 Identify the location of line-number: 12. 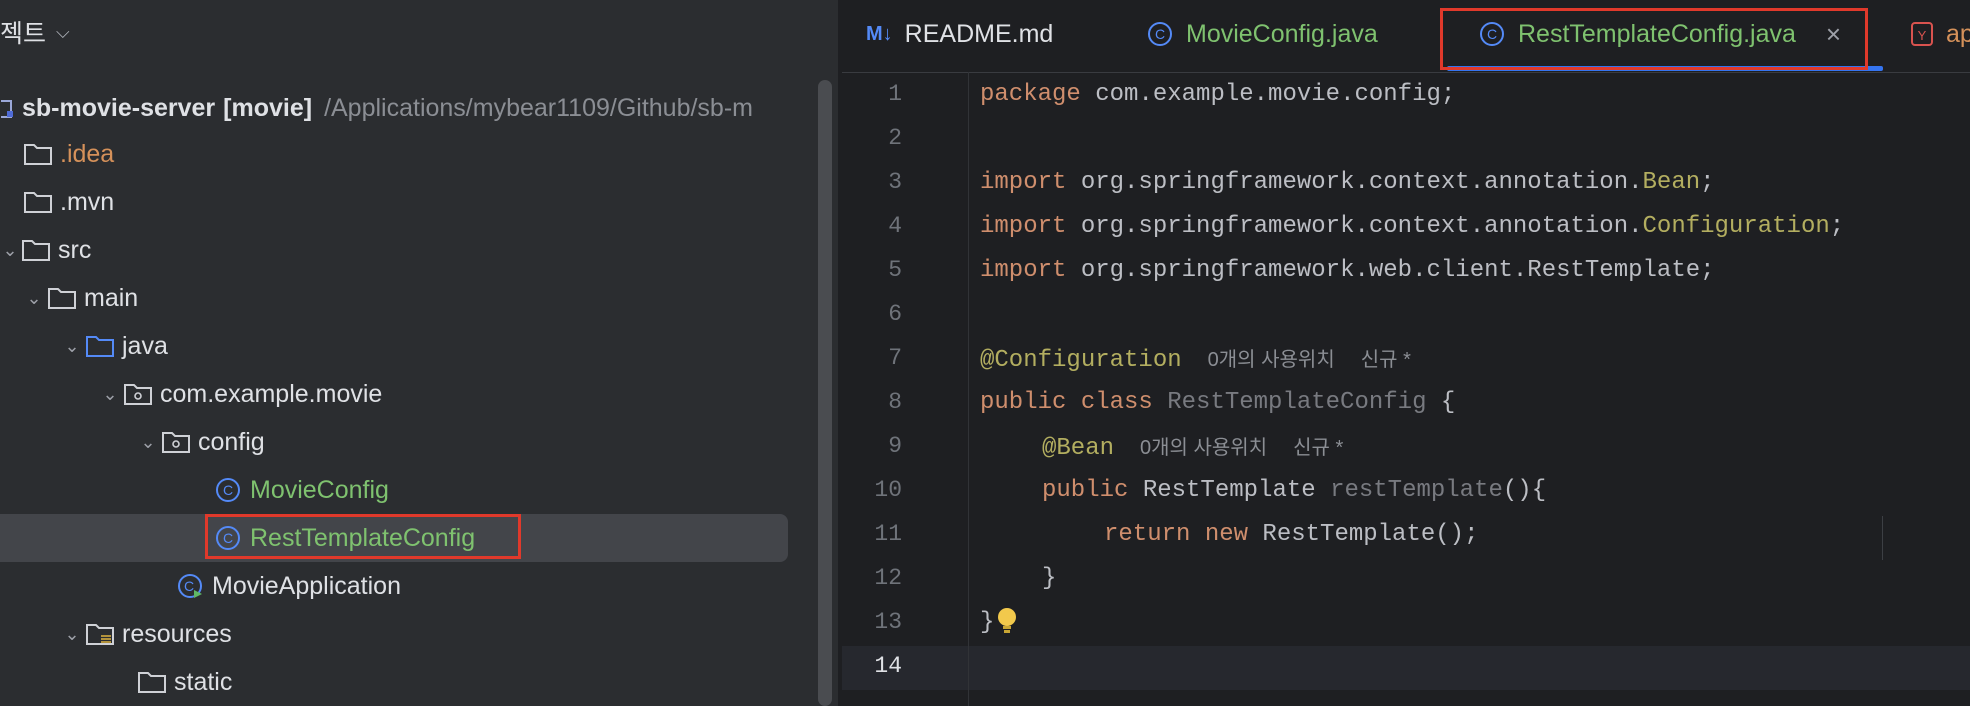
(888, 578).